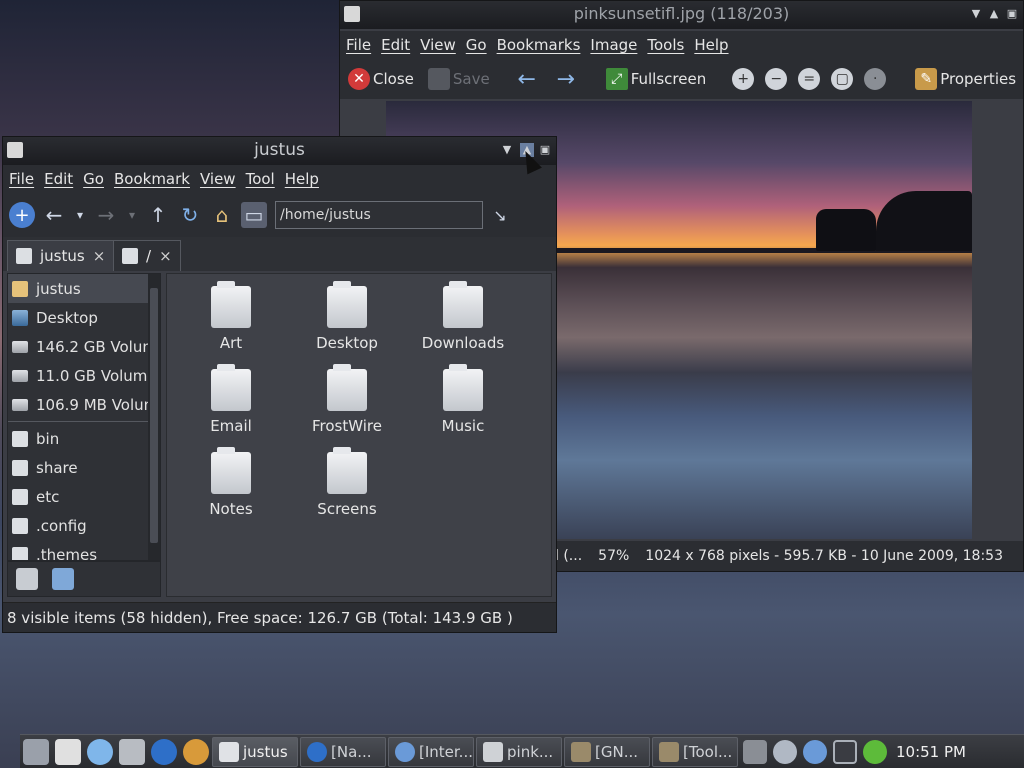 The width and height of the screenshot is (1024, 768). Describe the element at coordinates (63, 579) in the screenshot. I see `directory-tree-icon` at that location.